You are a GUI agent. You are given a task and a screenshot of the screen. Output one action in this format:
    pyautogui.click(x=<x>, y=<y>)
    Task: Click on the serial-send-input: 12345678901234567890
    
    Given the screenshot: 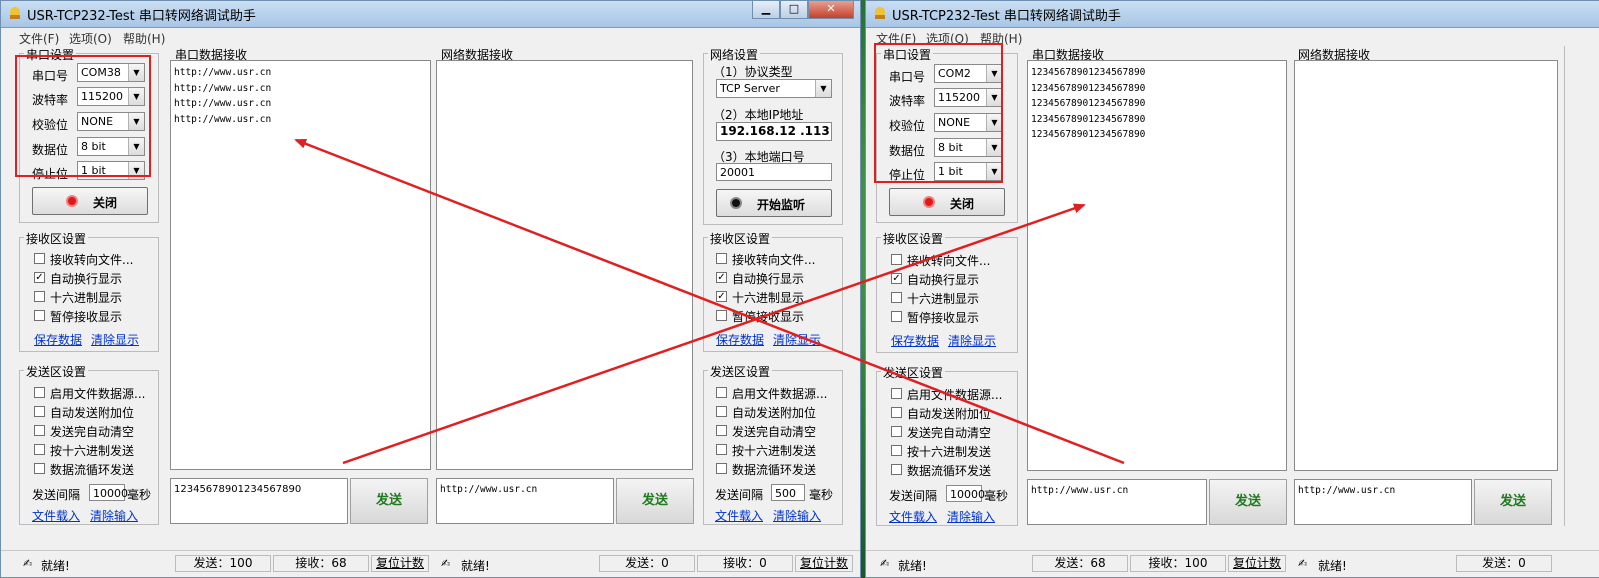 What is the action you would take?
    pyautogui.click(x=259, y=501)
    